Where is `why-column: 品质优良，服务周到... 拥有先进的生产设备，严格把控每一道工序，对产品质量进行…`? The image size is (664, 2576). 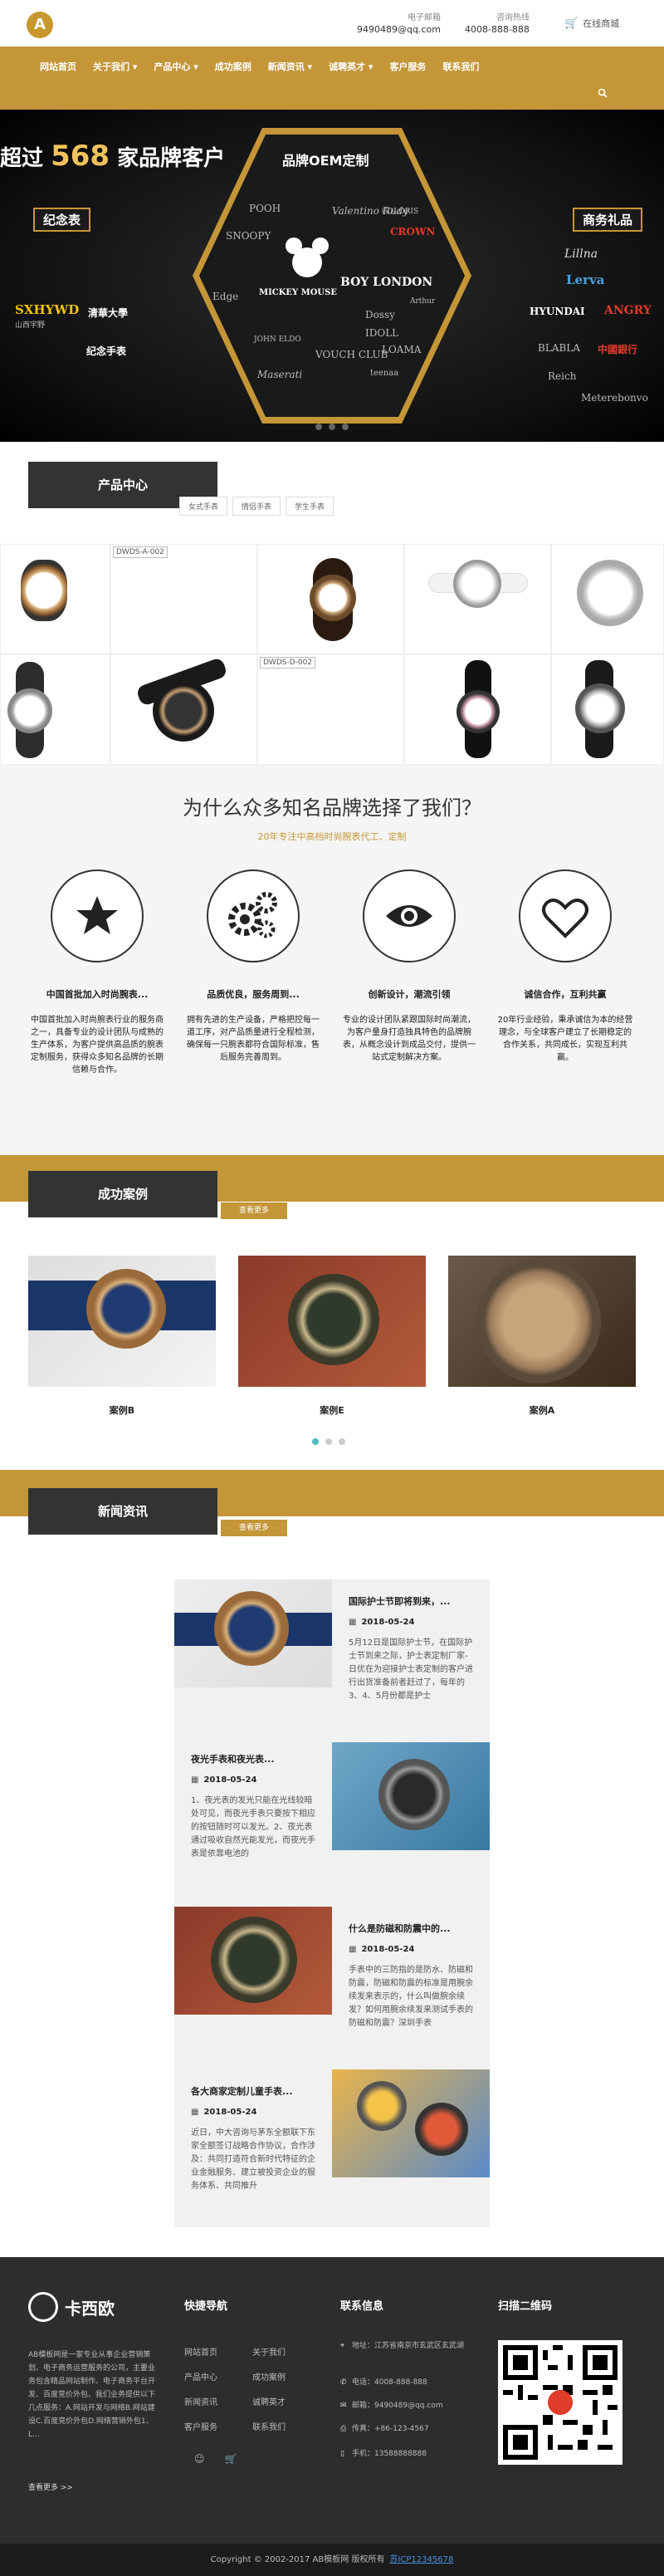
why-column: 品质优良，服务周到... 拥有先进的生产设备，严格把控每一道工序，对产品质量进行… is located at coordinates (253, 967).